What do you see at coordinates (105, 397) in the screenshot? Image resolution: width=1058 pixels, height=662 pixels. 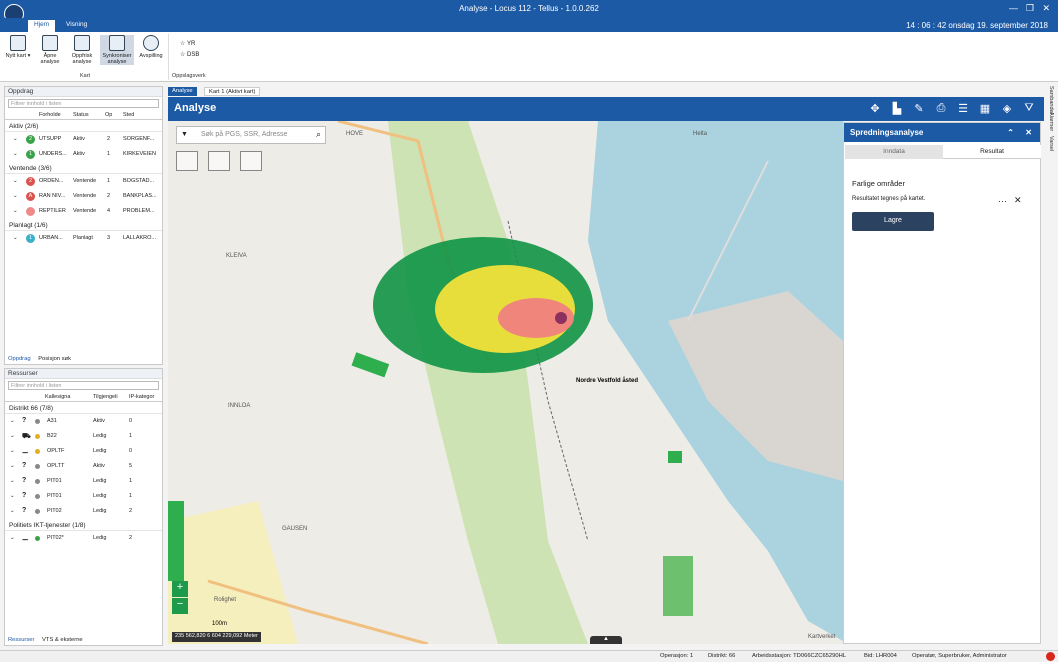 I see `col-tilgjengelighet: Tilgjengeli` at bounding box center [105, 397].